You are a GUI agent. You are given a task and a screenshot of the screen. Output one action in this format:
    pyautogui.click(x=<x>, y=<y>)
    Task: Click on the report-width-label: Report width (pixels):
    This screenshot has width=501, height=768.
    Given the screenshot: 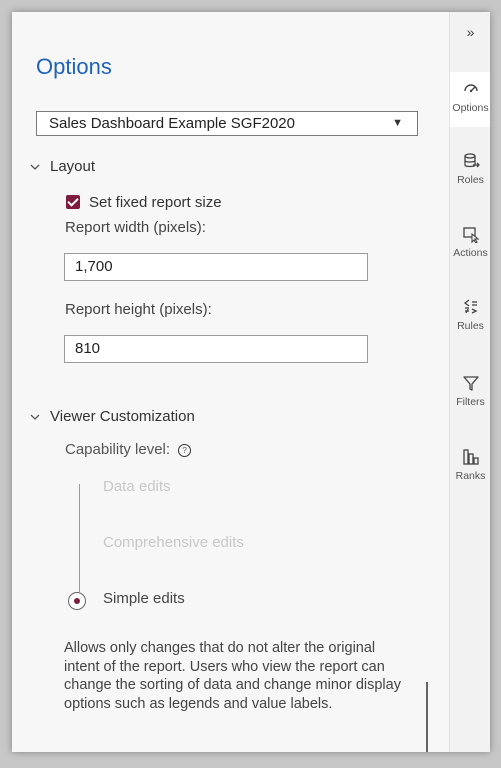 What is the action you would take?
    pyautogui.click(x=135, y=227)
    